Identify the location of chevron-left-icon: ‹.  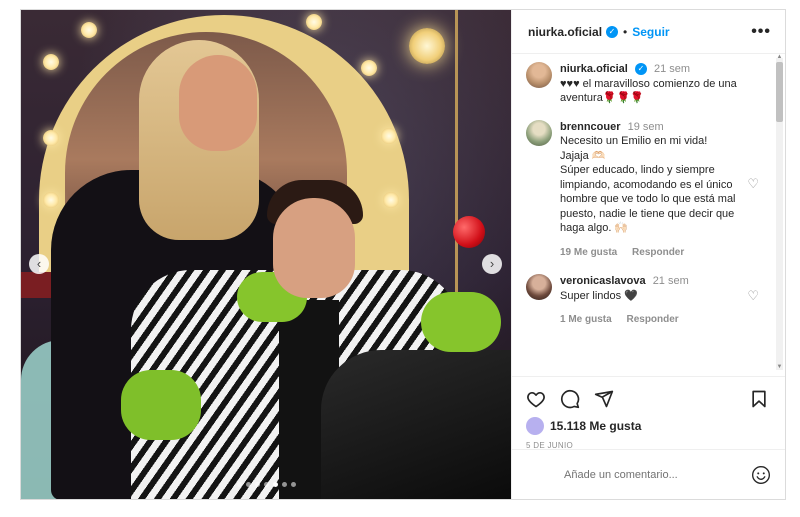
(39, 263).